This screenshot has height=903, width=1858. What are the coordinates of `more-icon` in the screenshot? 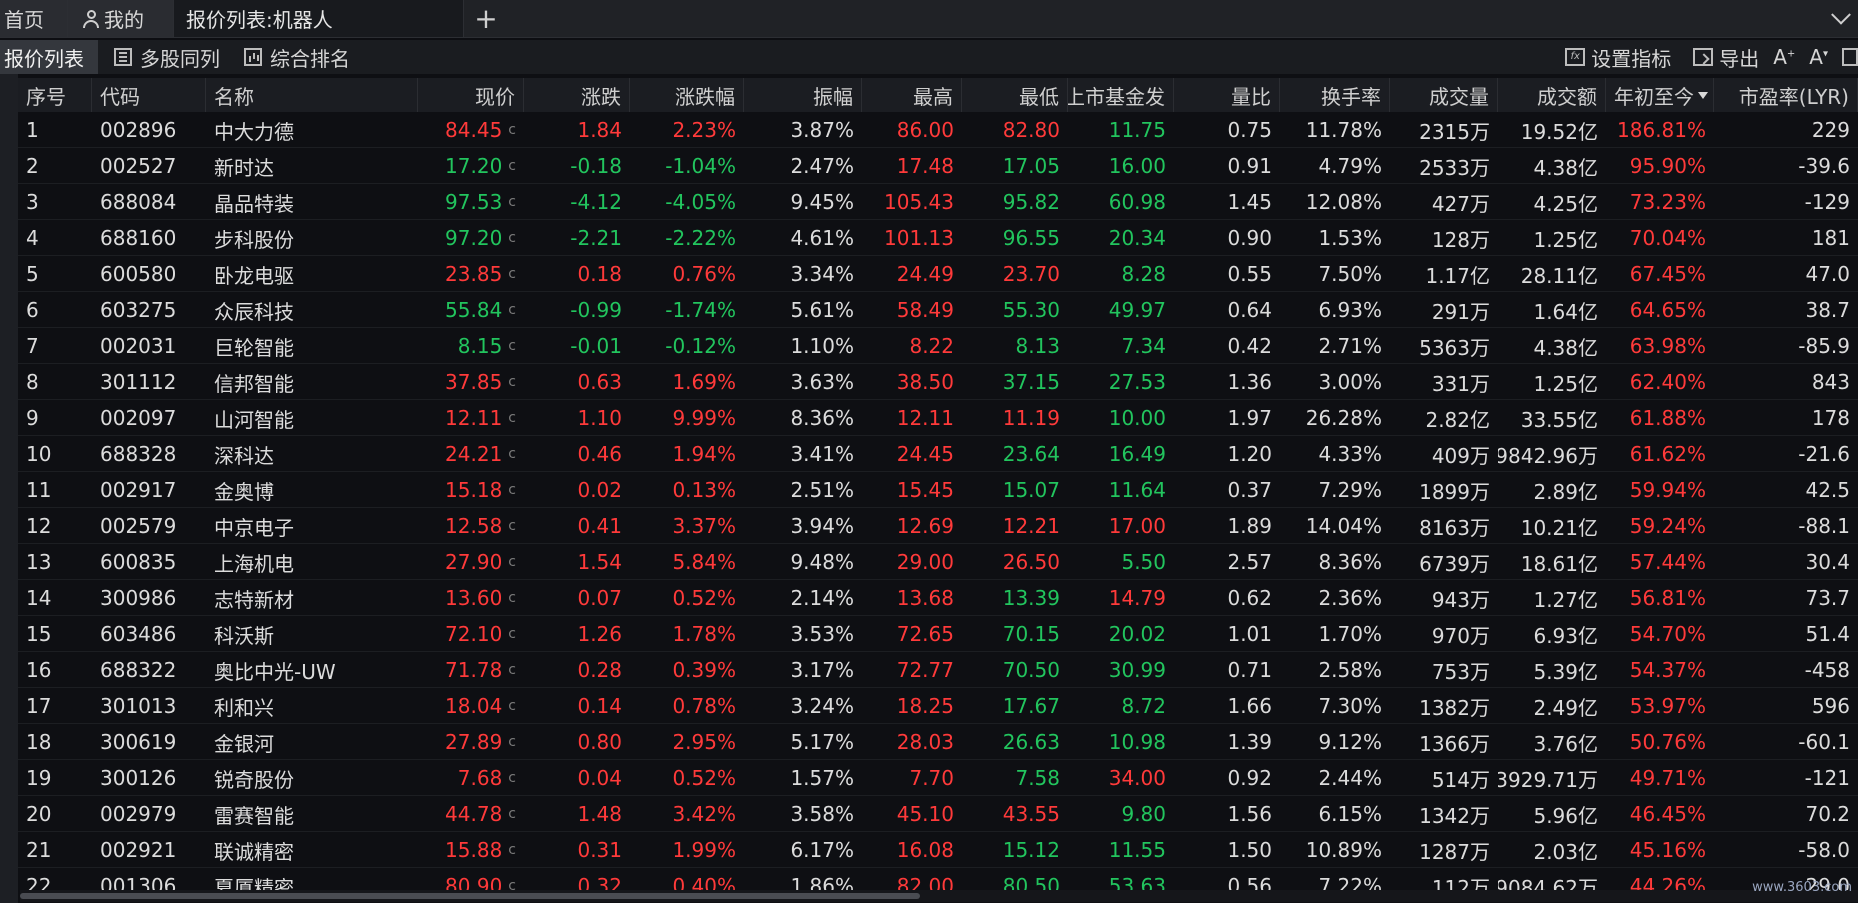 It's located at (1850, 57).